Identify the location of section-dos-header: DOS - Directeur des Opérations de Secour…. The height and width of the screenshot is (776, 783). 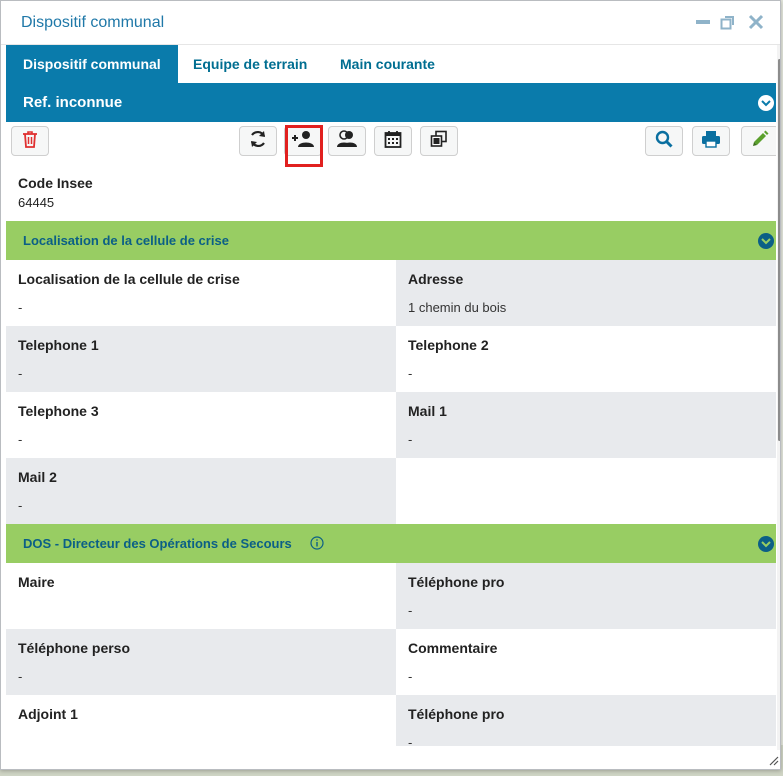
(391, 543).